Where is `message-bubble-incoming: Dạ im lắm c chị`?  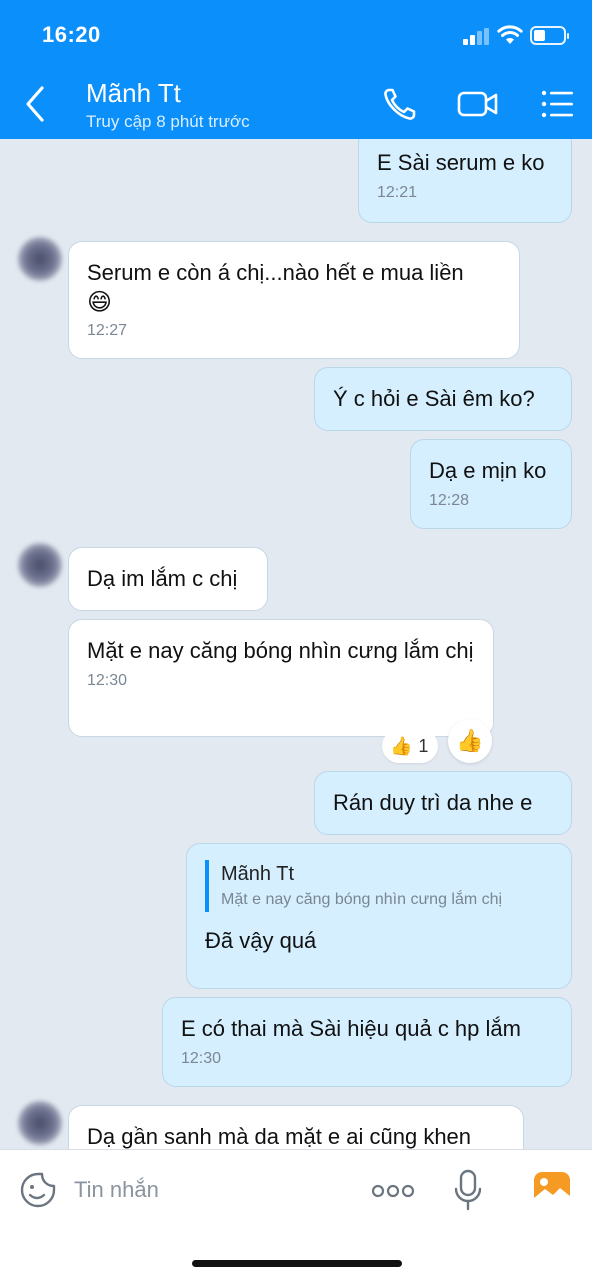
message-bubble-incoming: Dạ im lắm c chị is located at coordinates (168, 579).